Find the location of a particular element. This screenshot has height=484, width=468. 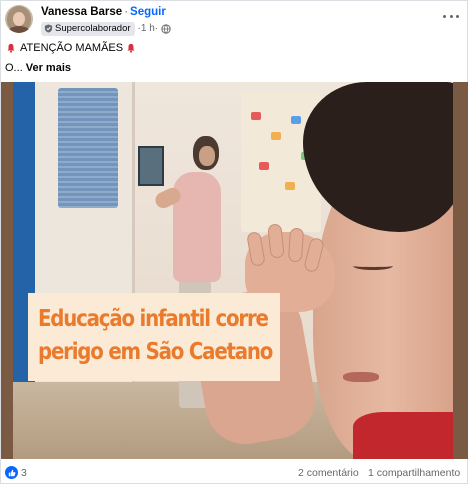

post-footer: 3 2 comentário 1 compartilhamento is located at coordinates (234, 471).